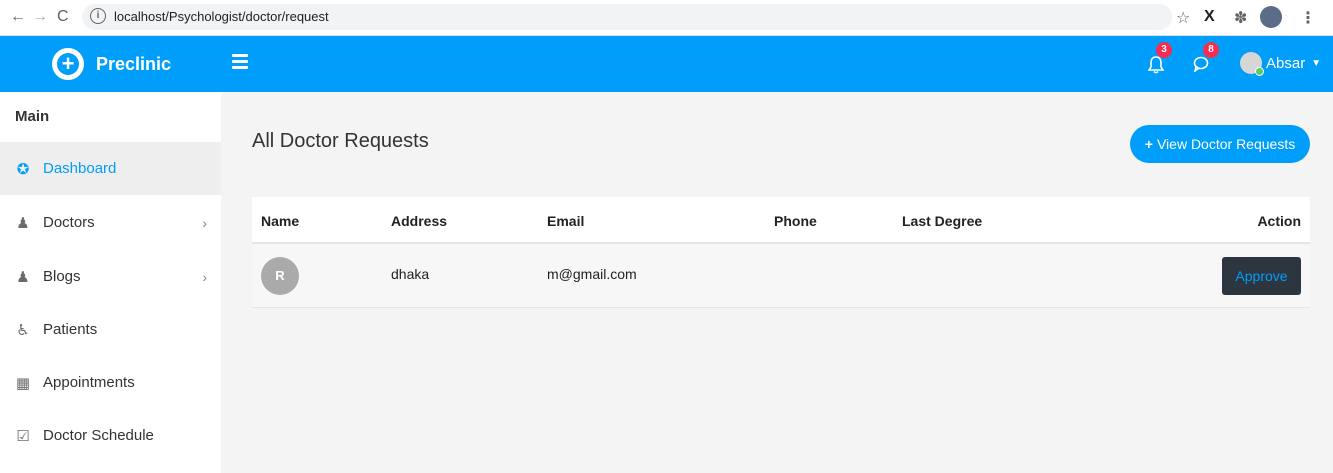 The image size is (1333, 473). What do you see at coordinates (1156, 67) in the screenshot?
I see `bell-icon` at bounding box center [1156, 67].